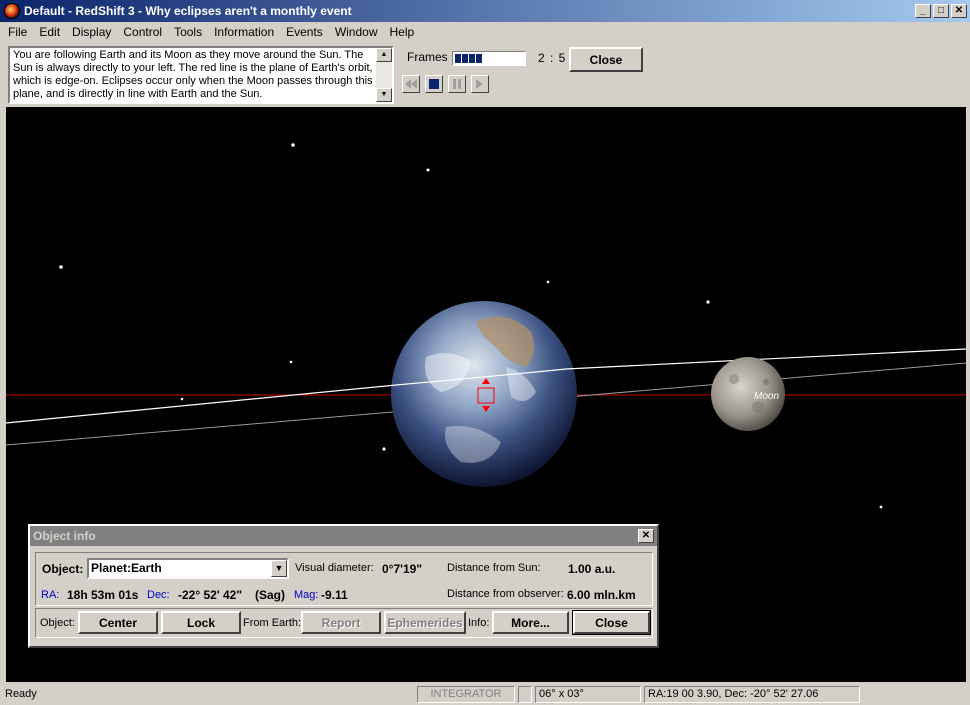 The height and width of the screenshot is (705, 970). What do you see at coordinates (50, 595) in the screenshot?
I see `ra-label: RA:` at bounding box center [50, 595].